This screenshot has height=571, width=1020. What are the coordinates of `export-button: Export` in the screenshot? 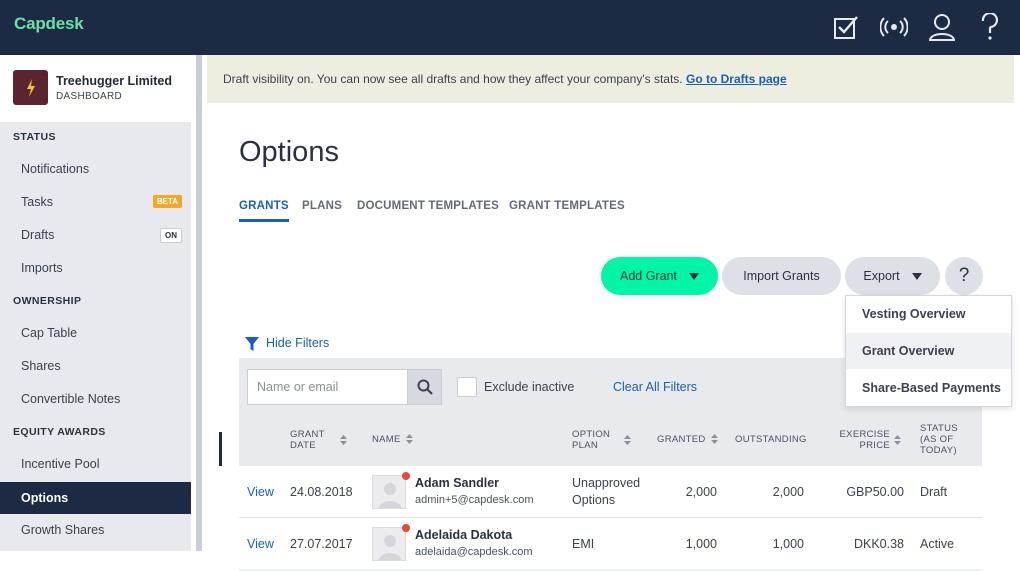 It's located at (892, 276).